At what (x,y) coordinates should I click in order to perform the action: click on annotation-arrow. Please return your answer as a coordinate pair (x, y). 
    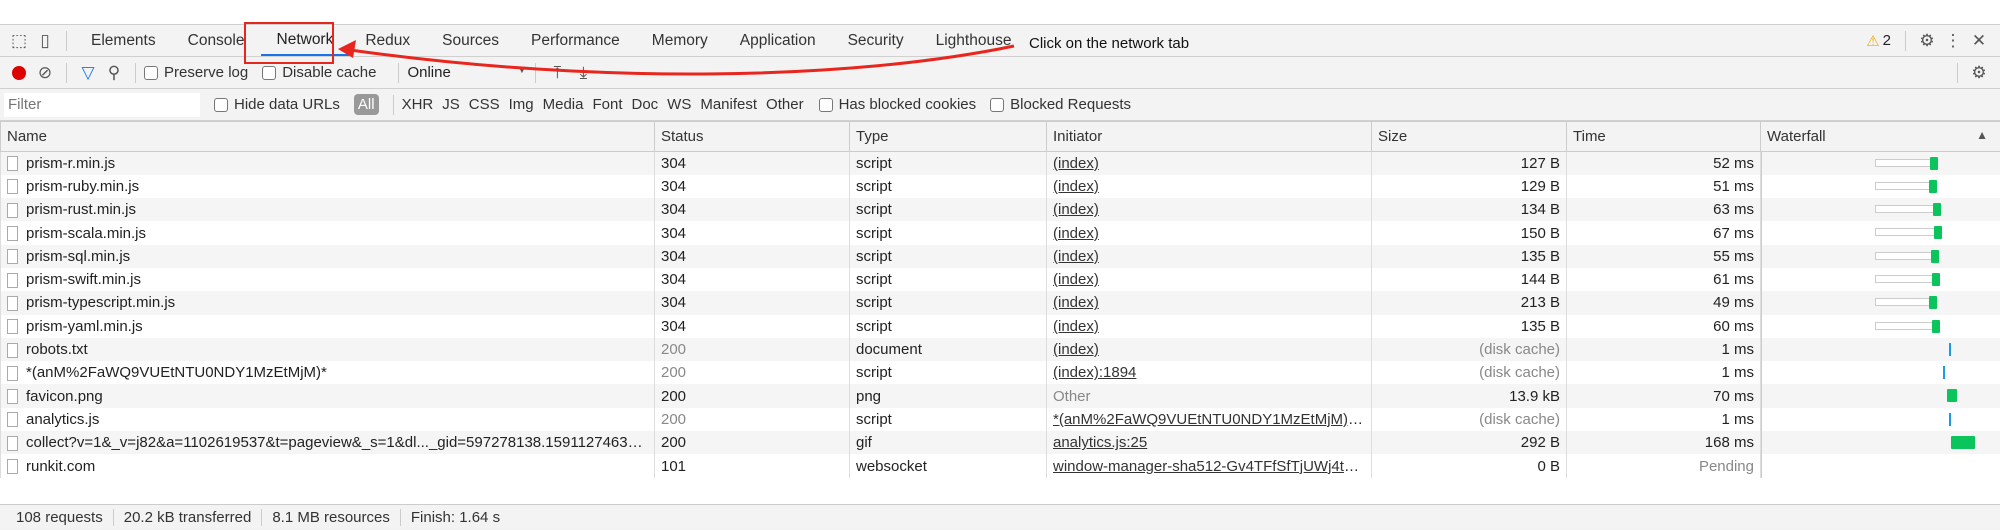
    Looking at the image, I should click on (676, 58).